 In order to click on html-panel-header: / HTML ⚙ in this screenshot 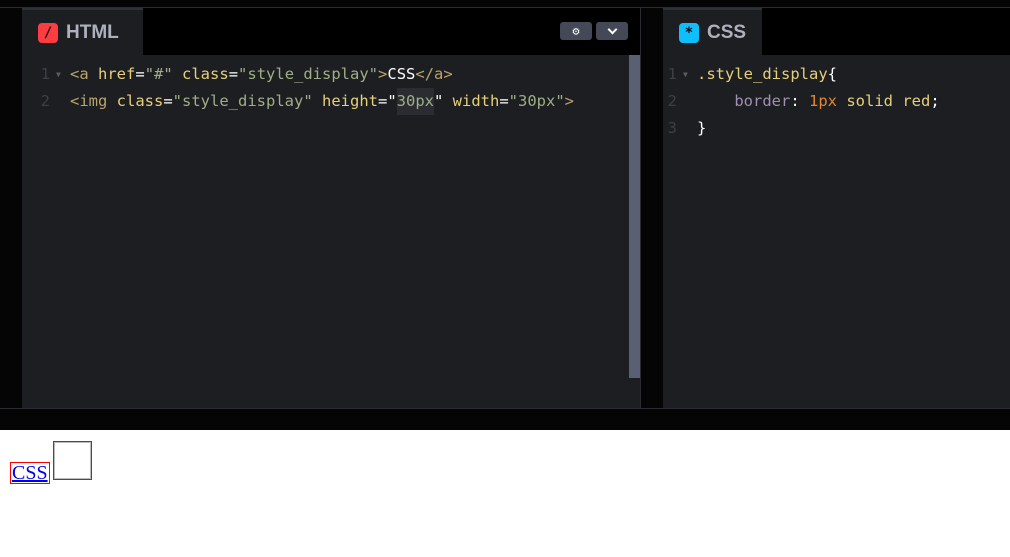, I will do `click(331, 31)`.